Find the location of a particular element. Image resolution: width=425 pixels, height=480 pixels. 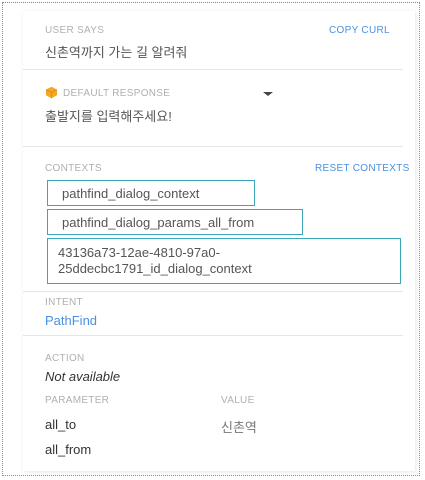

copy-curl-button: COPY CURL is located at coordinates (359, 30).